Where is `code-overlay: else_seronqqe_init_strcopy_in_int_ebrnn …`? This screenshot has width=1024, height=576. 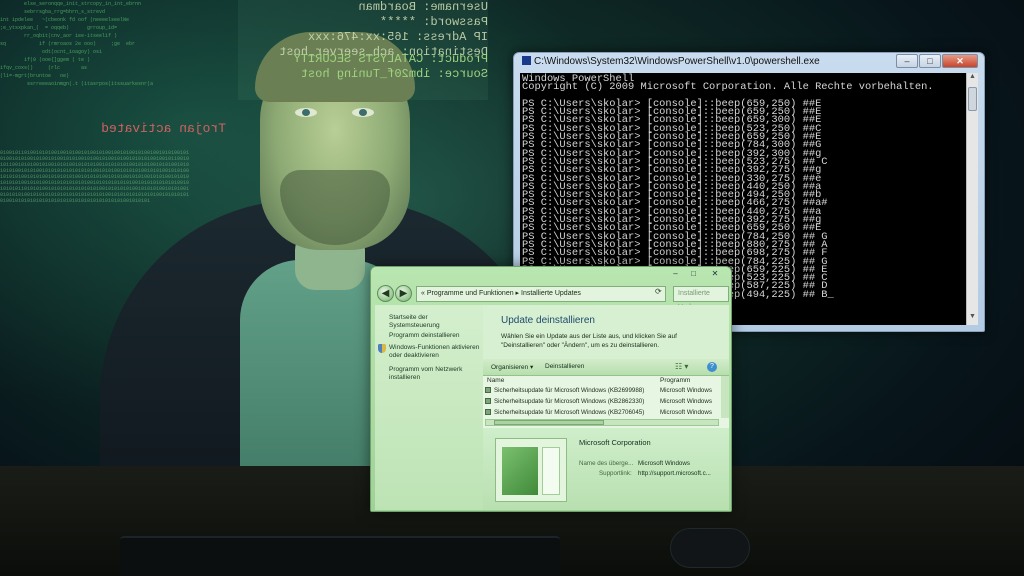 code-overlay: else_seronqqe_init_strcopy_in_int_ebrnn … is located at coordinates (77, 44).